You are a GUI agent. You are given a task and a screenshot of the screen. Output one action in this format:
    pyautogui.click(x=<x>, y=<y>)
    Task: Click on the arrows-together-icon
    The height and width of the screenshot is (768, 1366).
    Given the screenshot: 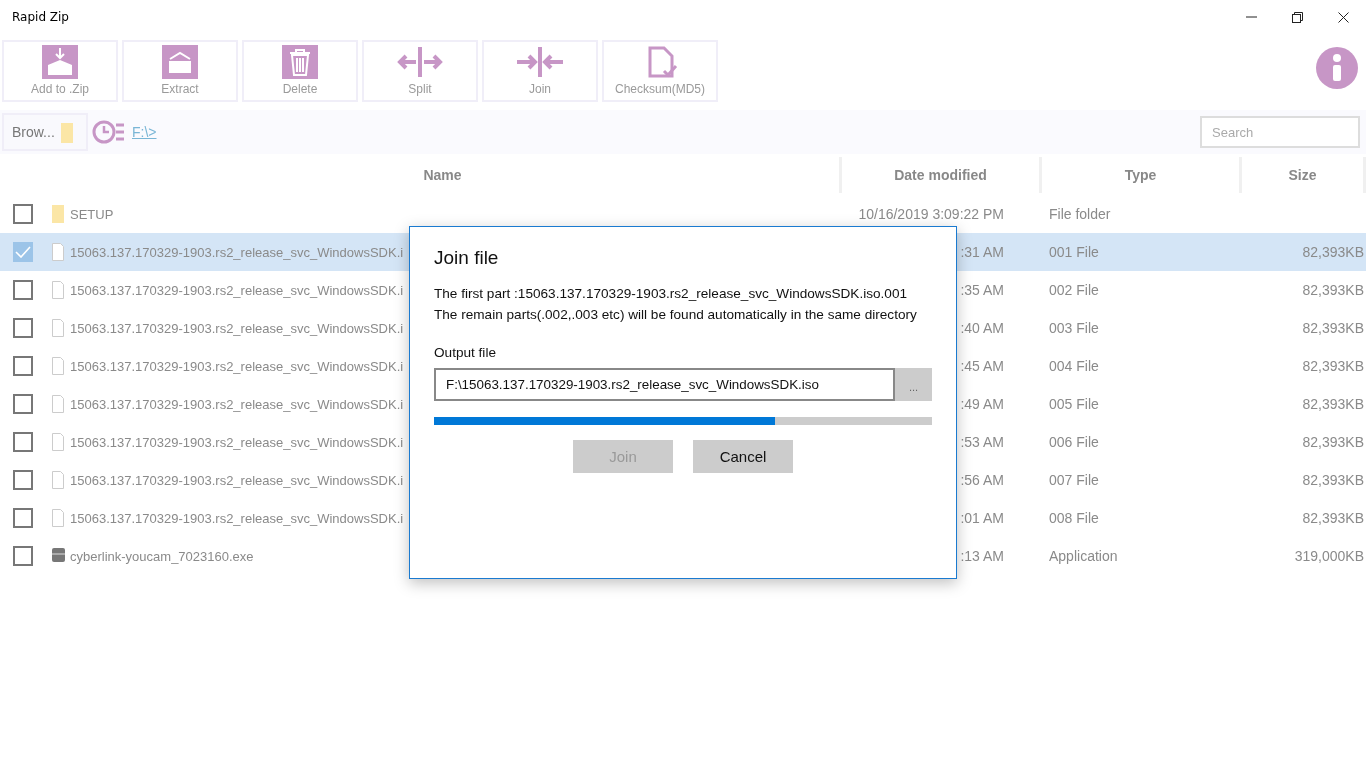 What is the action you would take?
    pyautogui.click(x=540, y=62)
    